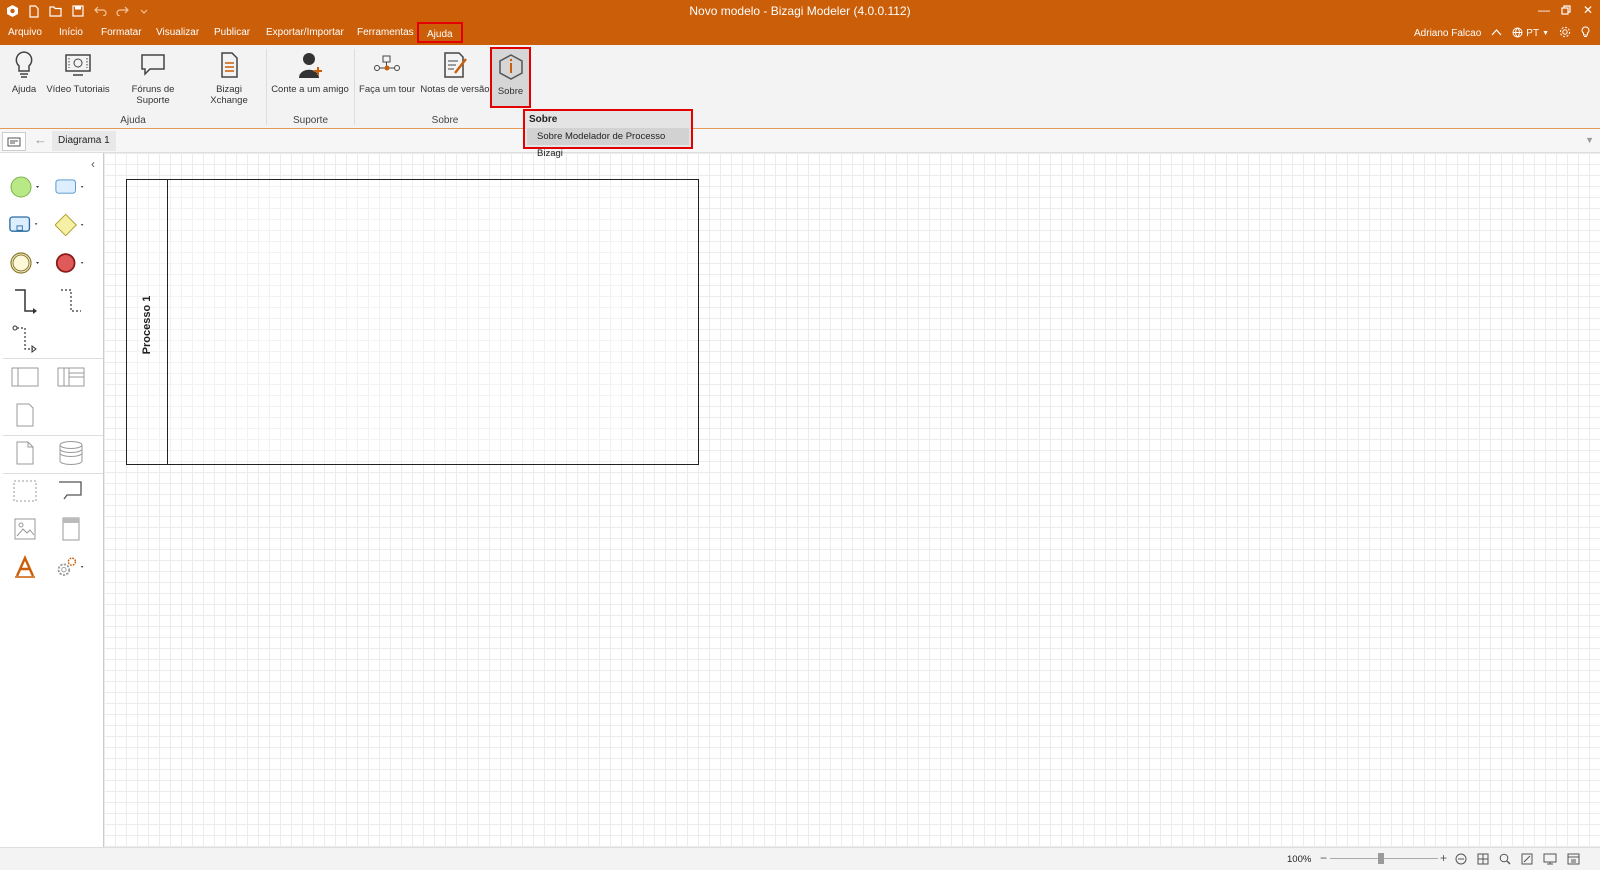  What do you see at coordinates (1573, 859) in the screenshot?
I see `layout-options-icon` at bounding box center [1573, 859].